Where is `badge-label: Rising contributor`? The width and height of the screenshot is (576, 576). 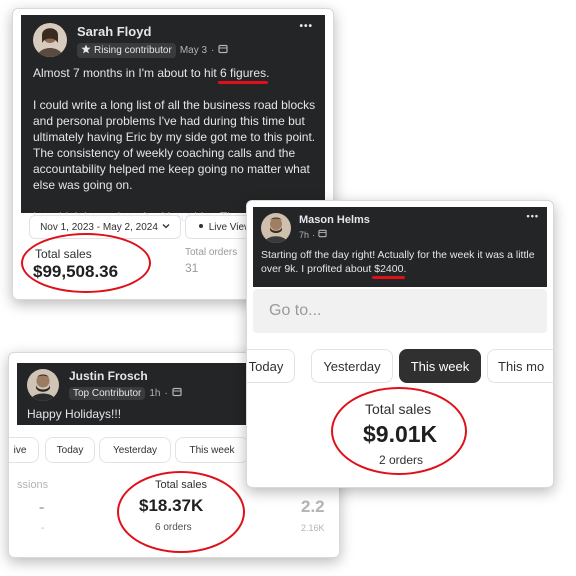 badge-label: Rising contributor is located at coordinates (133, 50).